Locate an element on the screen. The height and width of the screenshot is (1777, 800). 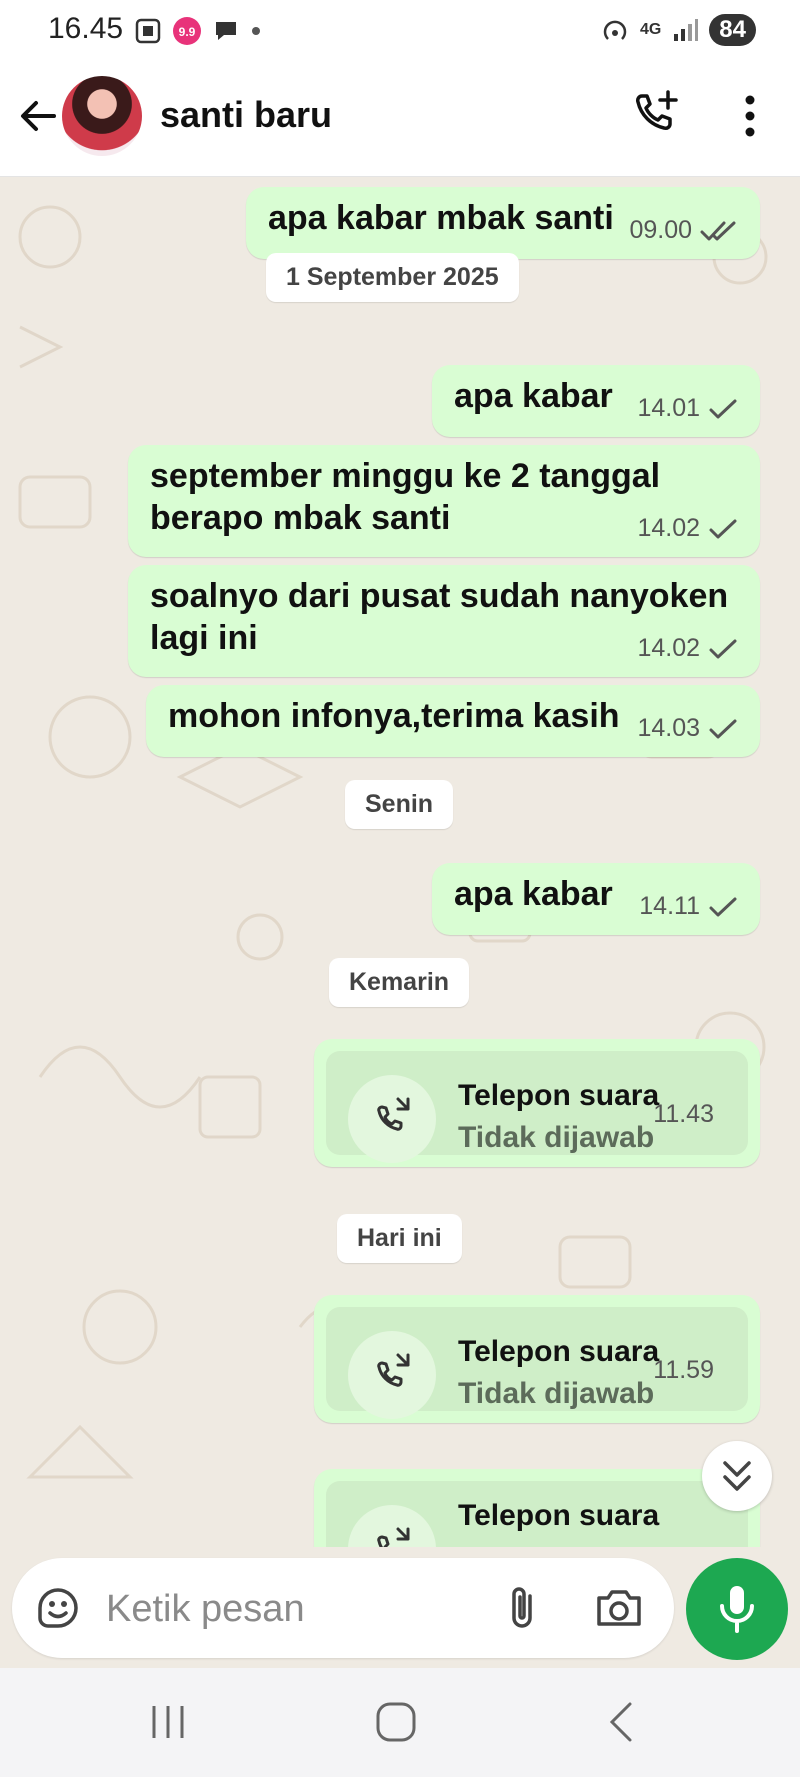
message-meta: 09.00 is located at coordinates (683, 230).